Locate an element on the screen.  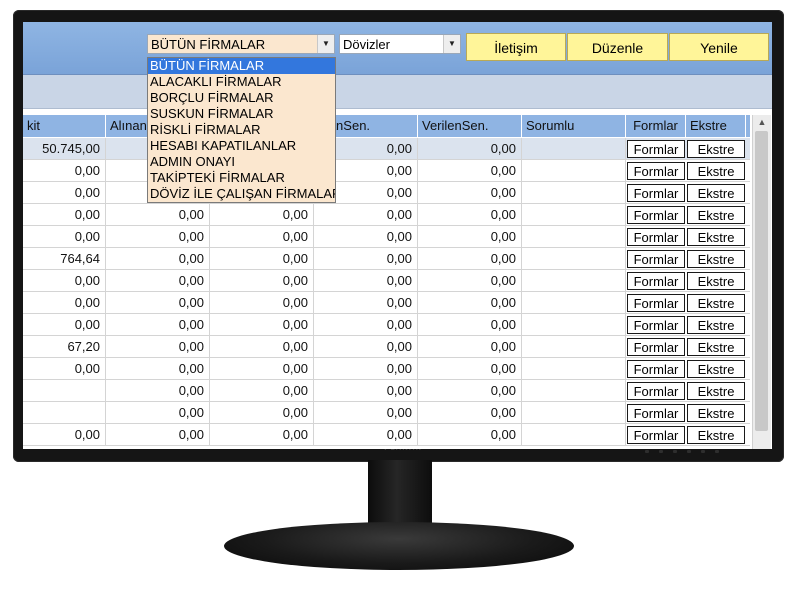
dropdown-option: HESABI KAPATILANLAR is located at coordinates (241, 146).